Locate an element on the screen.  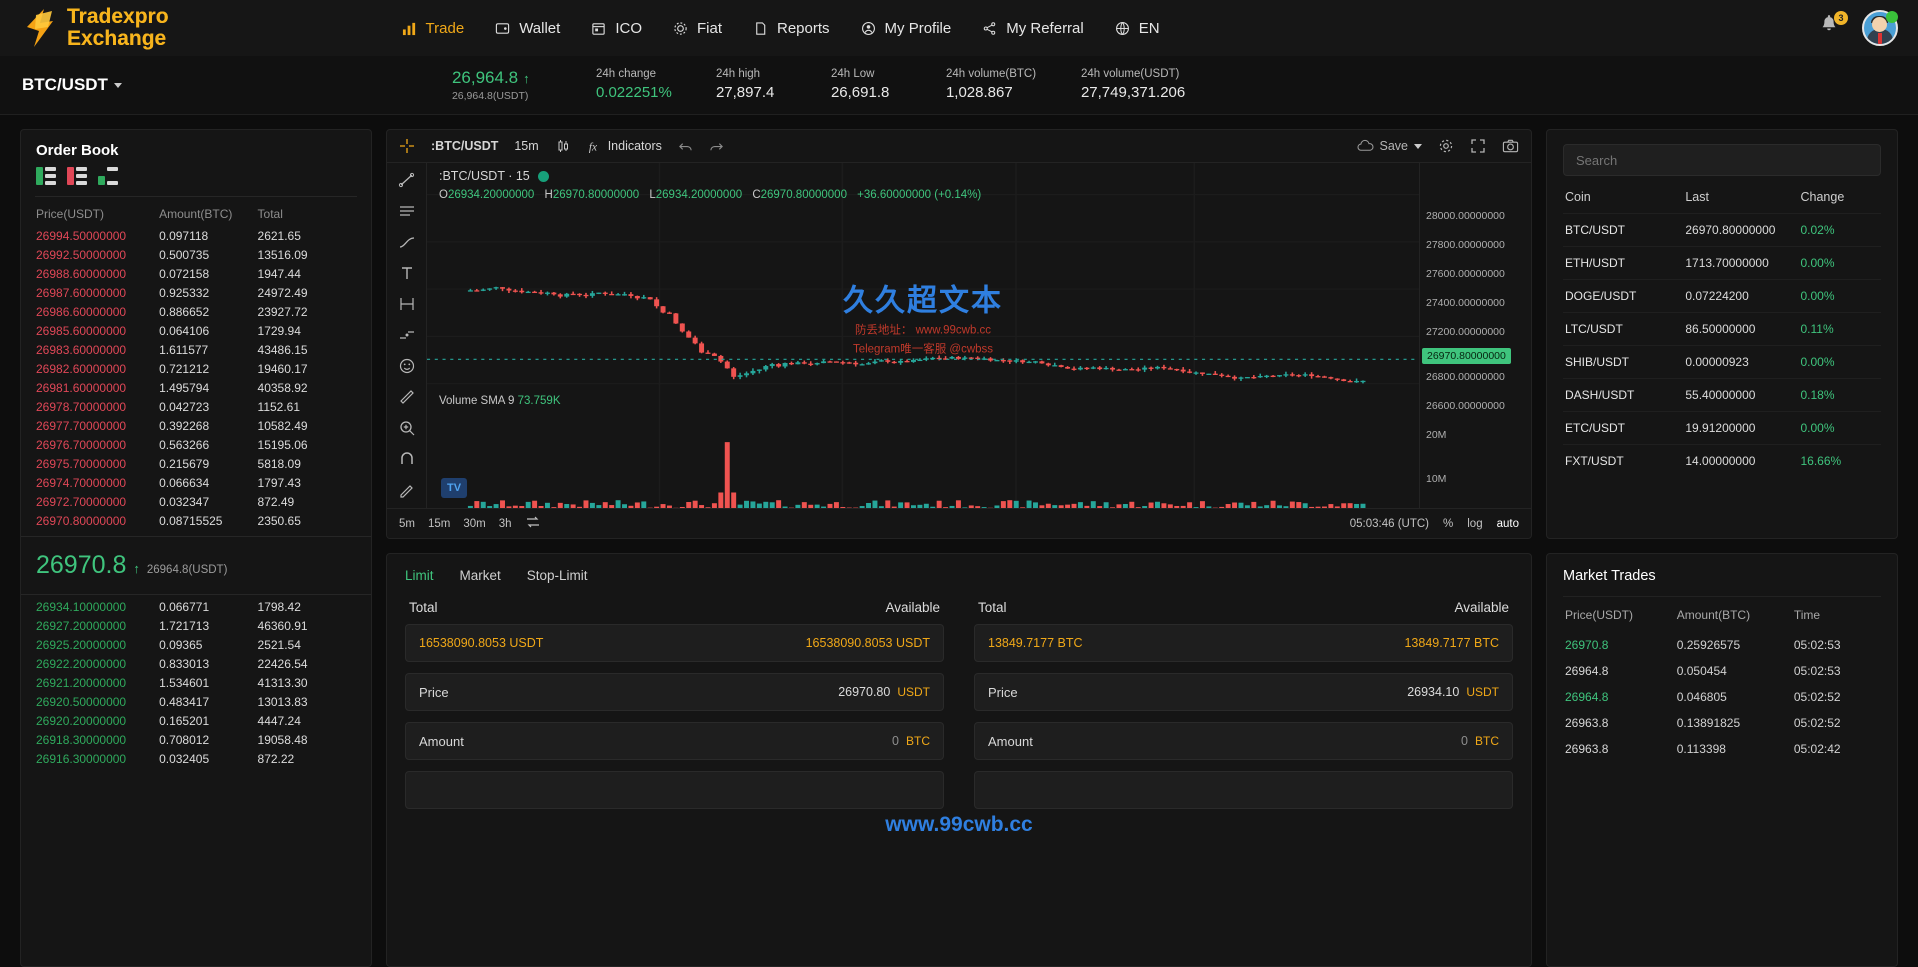
market-trade-row: 26963.8 0.113398 05:02:42 is located at coordinates (1722, 749).